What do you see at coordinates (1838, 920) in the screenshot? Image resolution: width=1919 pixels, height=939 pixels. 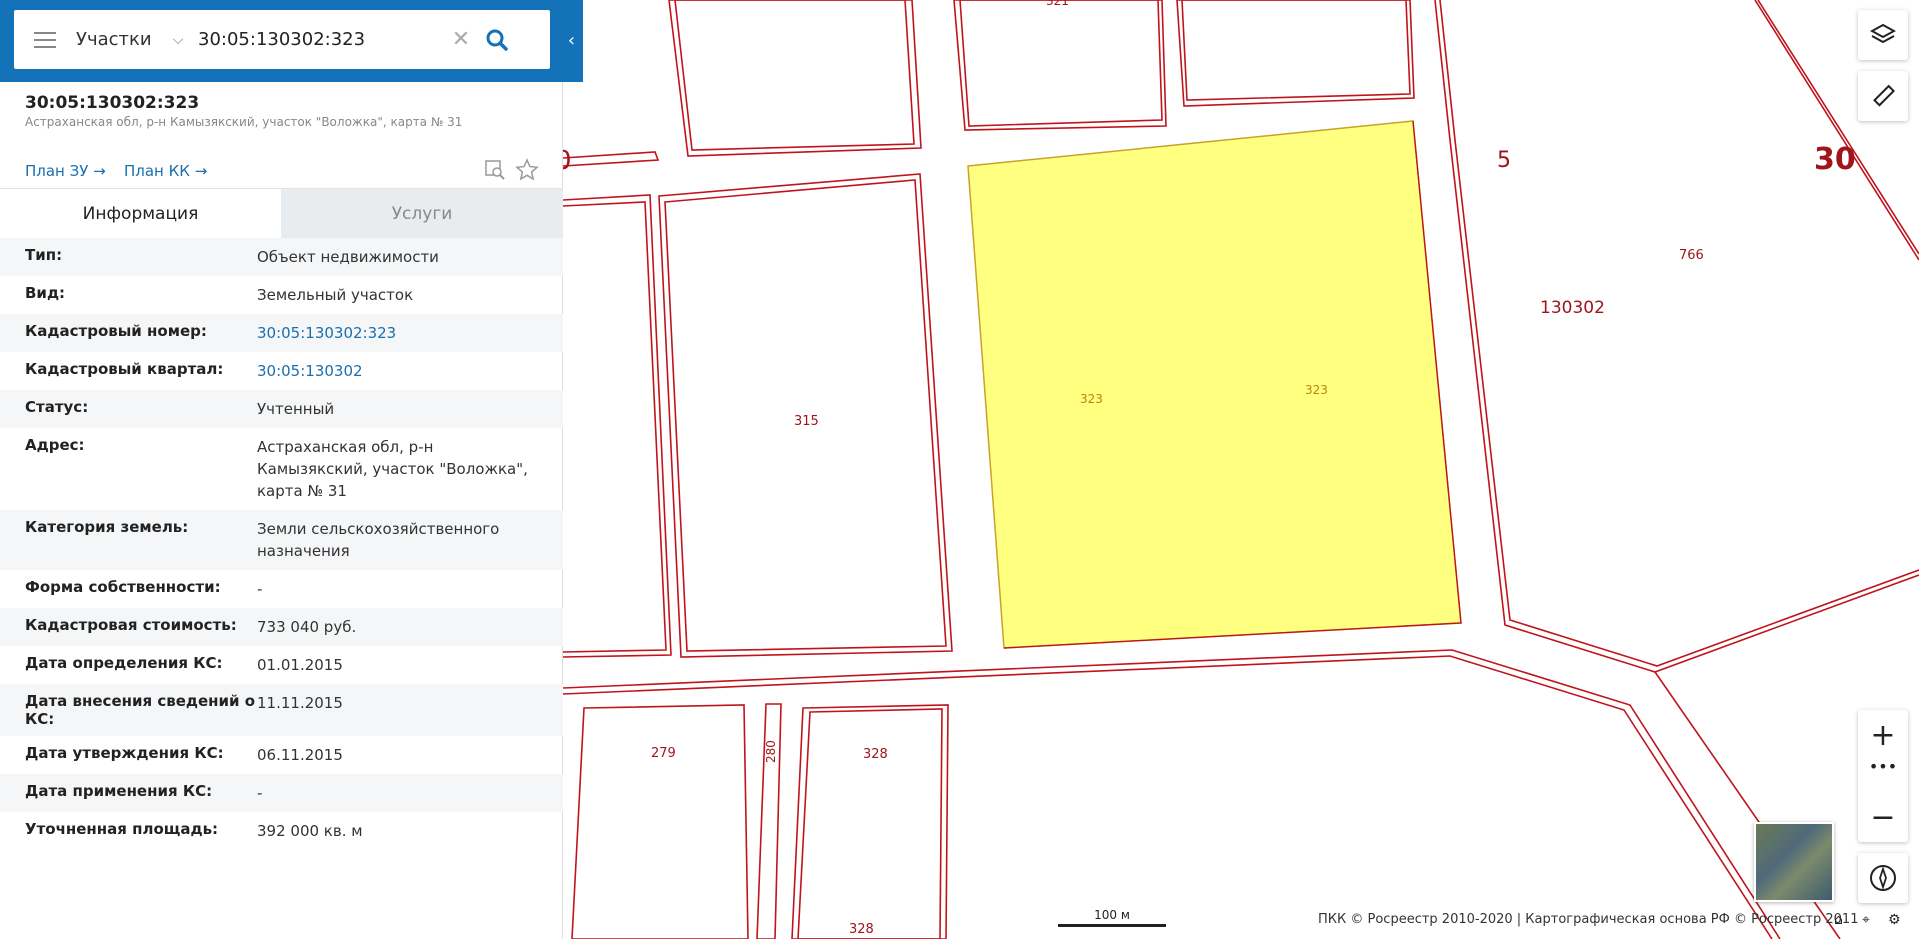 I see `home-icon: ⌂` at bounding box center [1838, 920].